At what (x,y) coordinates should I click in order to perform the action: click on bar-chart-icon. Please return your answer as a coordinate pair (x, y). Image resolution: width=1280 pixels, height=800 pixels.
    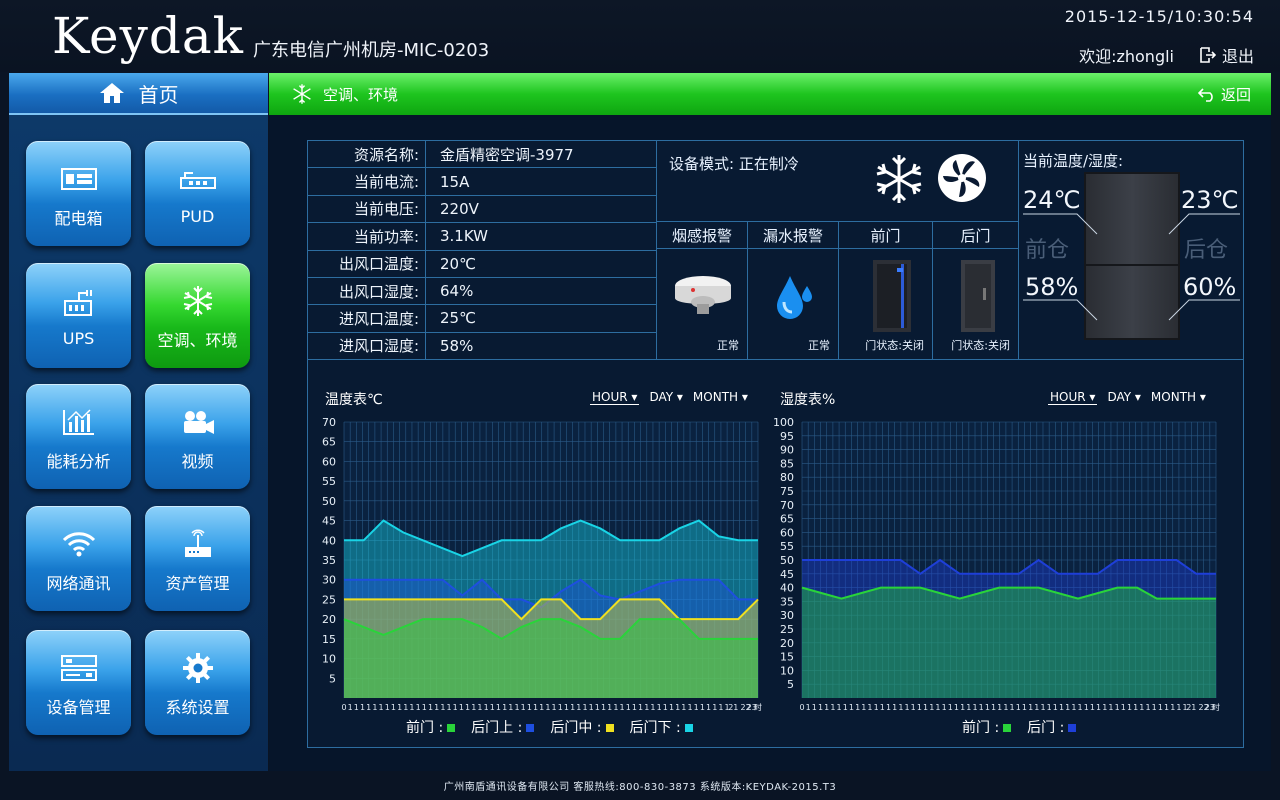
    Looking at the image, I should click on (78, 421).